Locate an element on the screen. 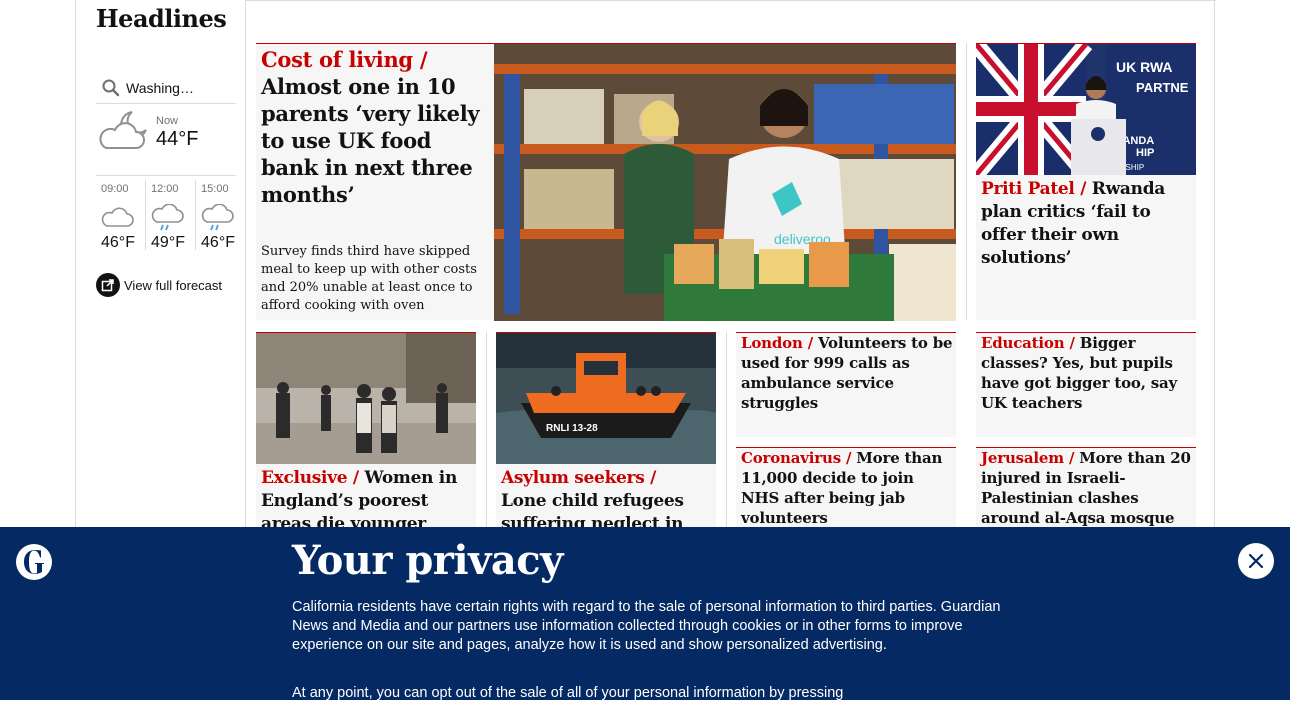 The height and width of the screenshot is (703, 1290). story-kicker: Exclusive is located at coordinates (304, 478).